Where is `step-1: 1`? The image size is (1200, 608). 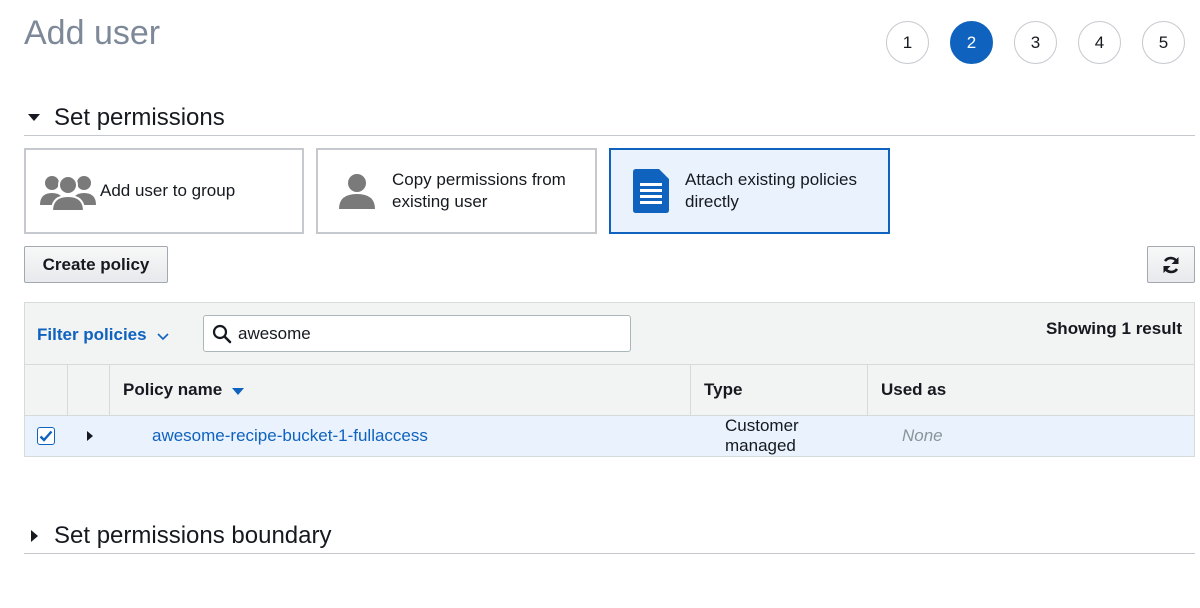
step-1: 1 is located at coordinates (907, 42).